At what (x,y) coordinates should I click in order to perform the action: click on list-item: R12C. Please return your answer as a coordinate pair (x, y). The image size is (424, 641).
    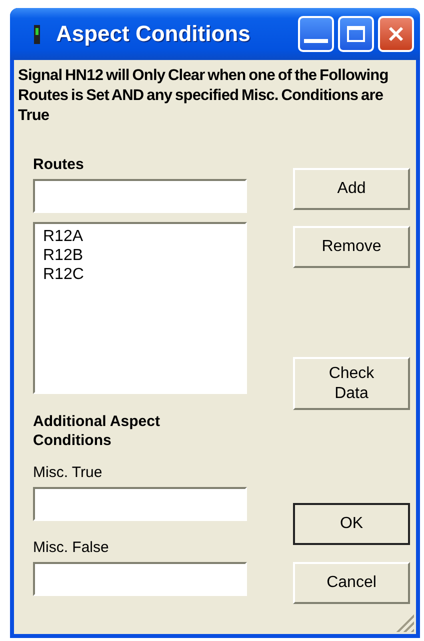
    Looking at the image, I should click on (140, 274).